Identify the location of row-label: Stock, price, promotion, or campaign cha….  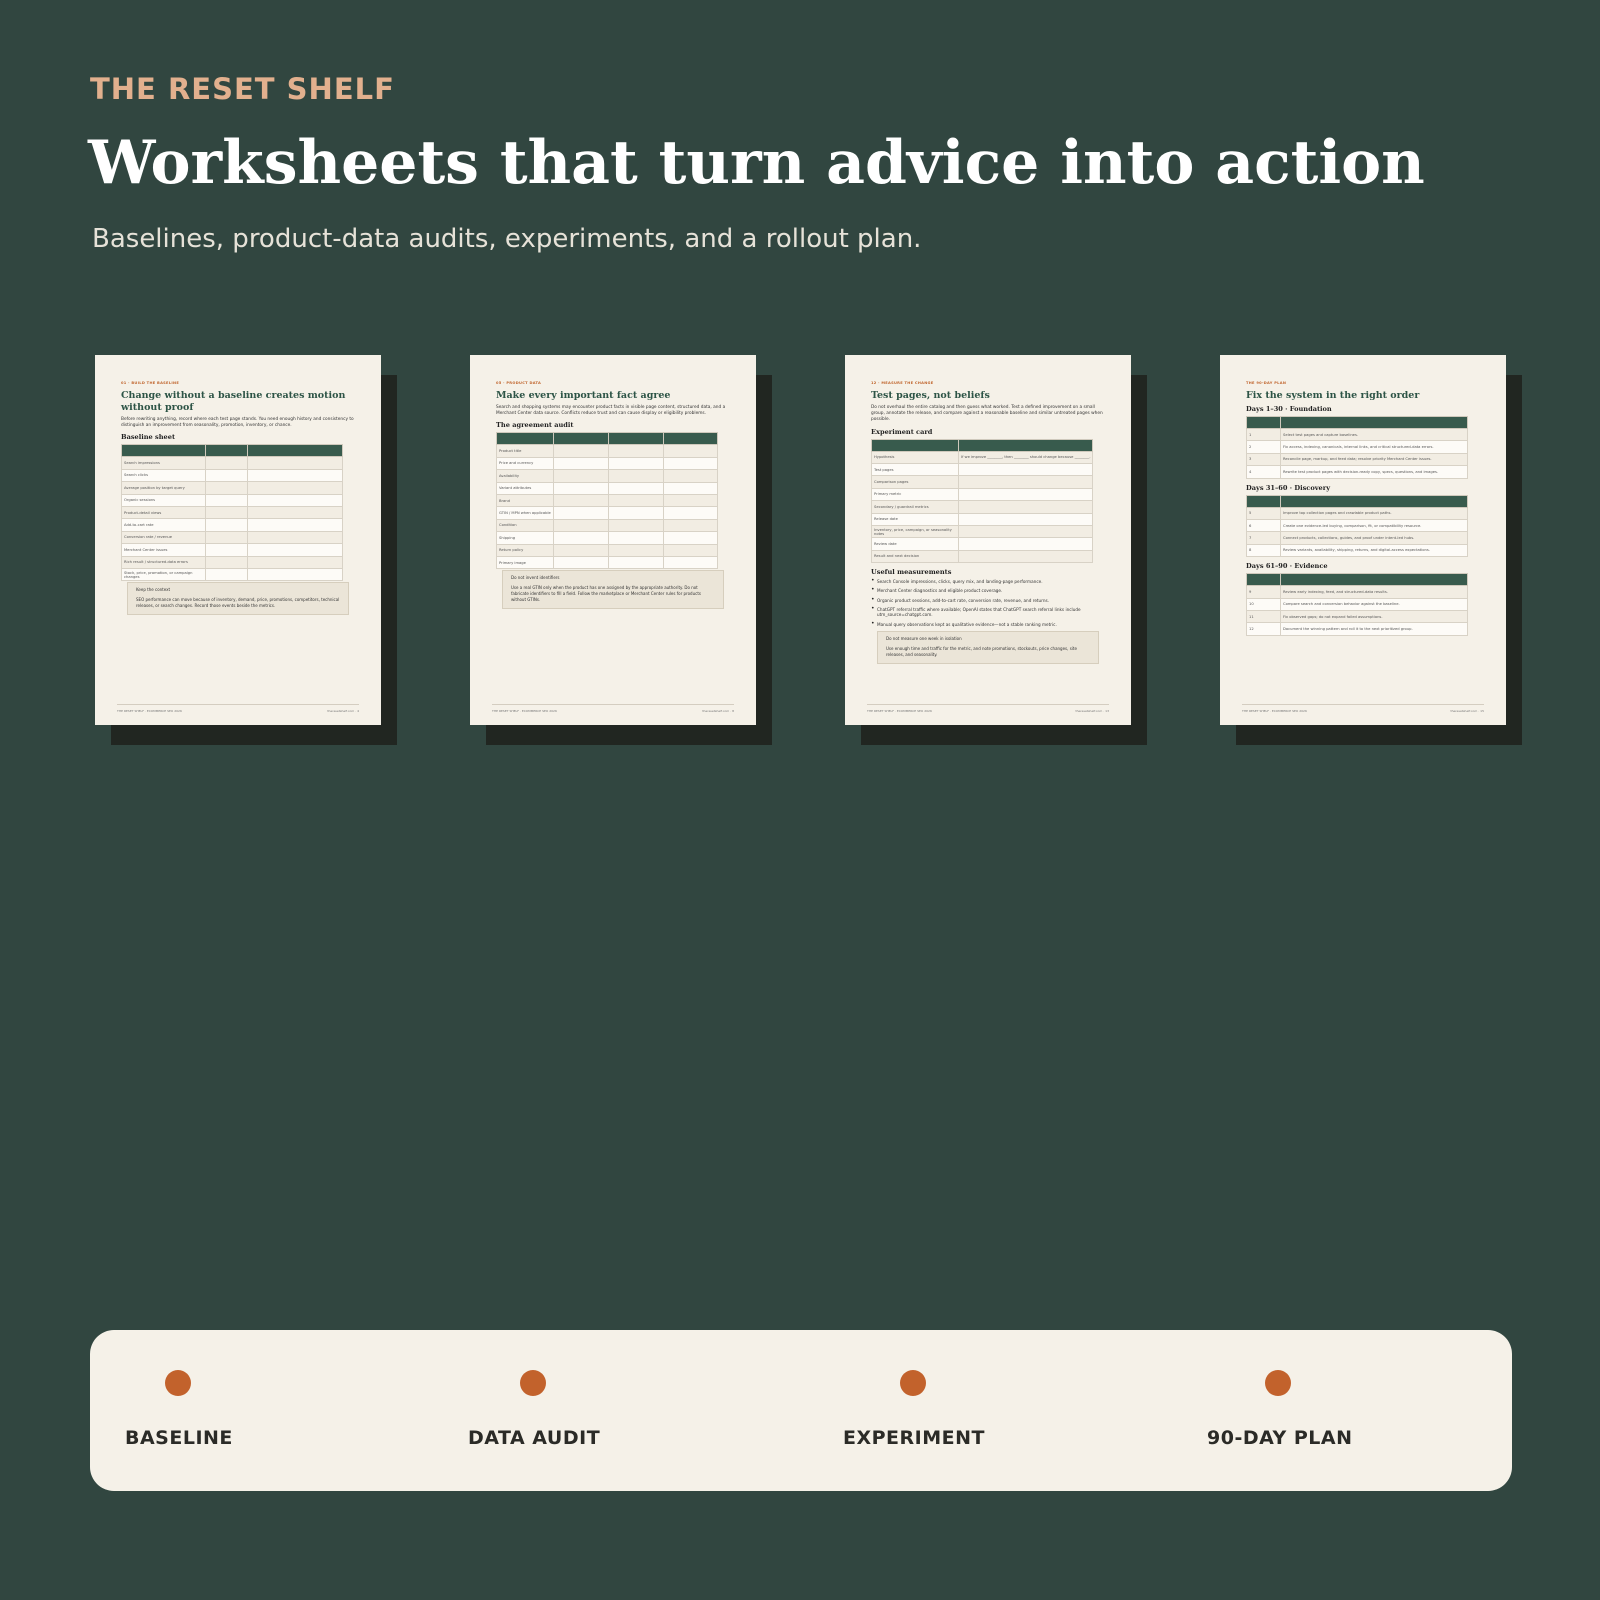
(163, 574).